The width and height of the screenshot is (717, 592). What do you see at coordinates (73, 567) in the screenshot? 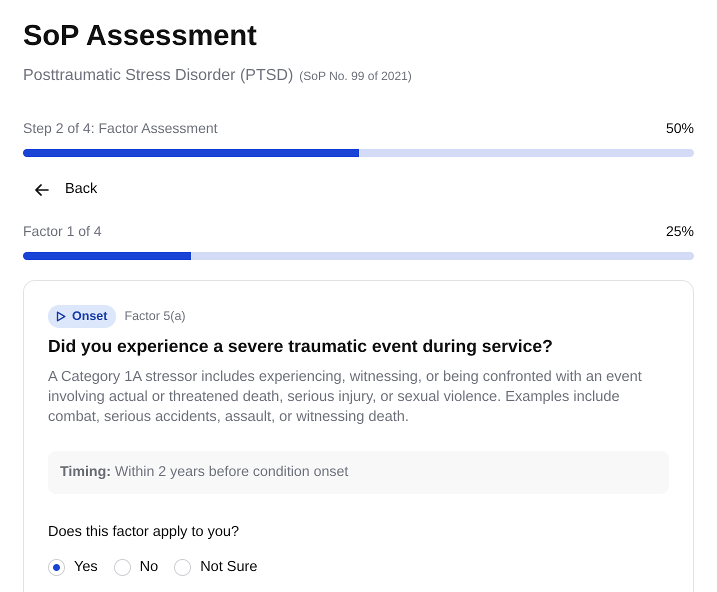
I see `radio-option: Yes` at bounding box center [73, 567].